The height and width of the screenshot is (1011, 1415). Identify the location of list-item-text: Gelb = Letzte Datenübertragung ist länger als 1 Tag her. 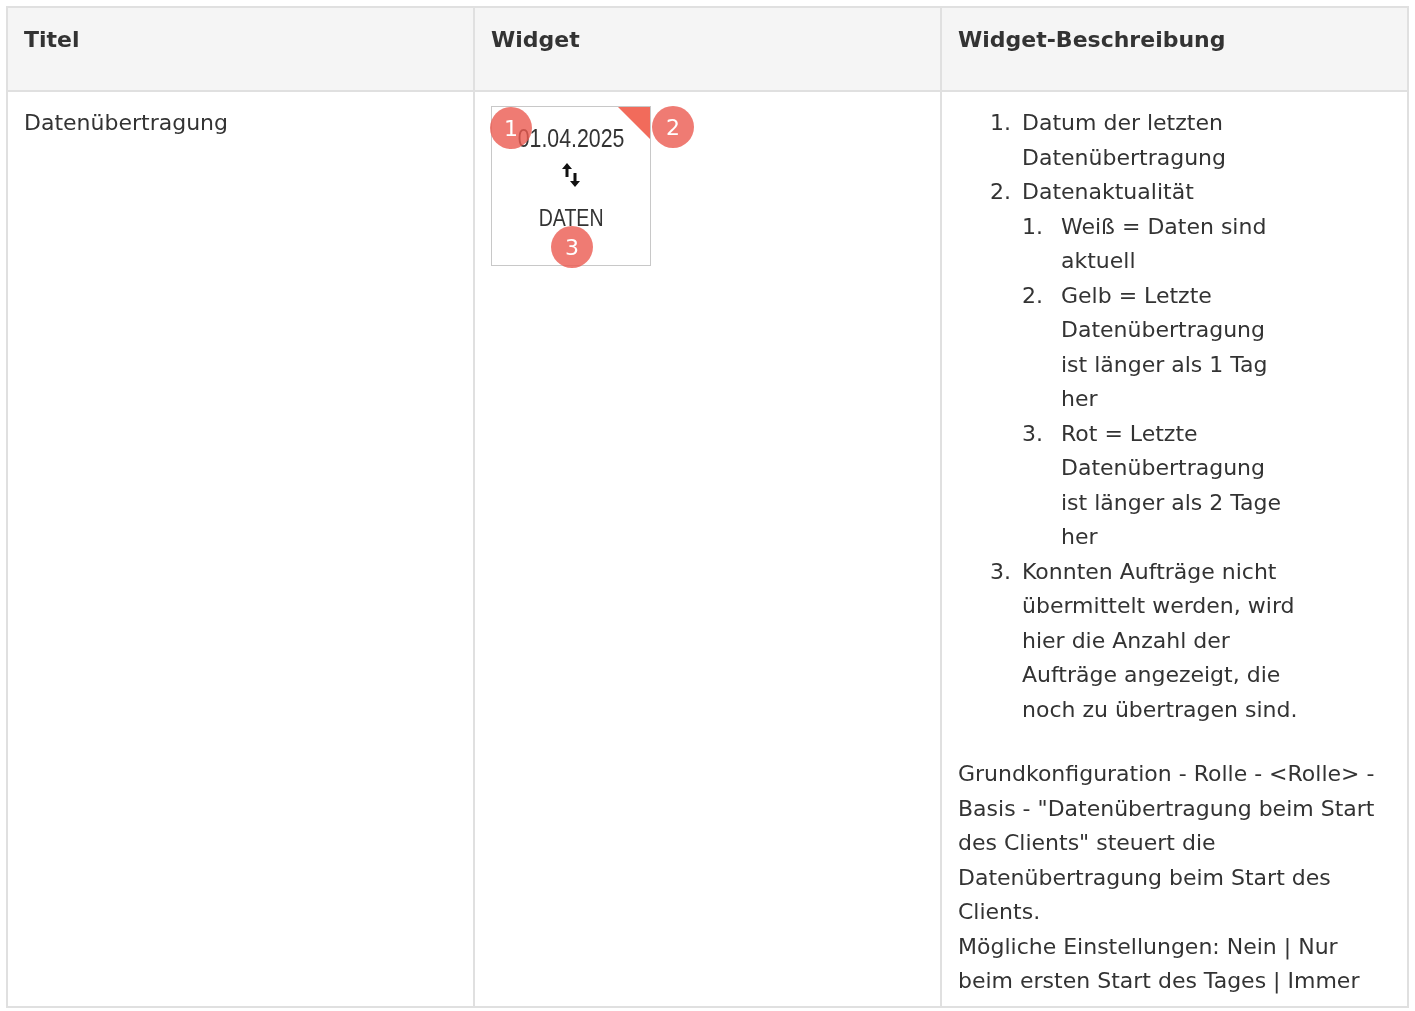
(1165, 347).